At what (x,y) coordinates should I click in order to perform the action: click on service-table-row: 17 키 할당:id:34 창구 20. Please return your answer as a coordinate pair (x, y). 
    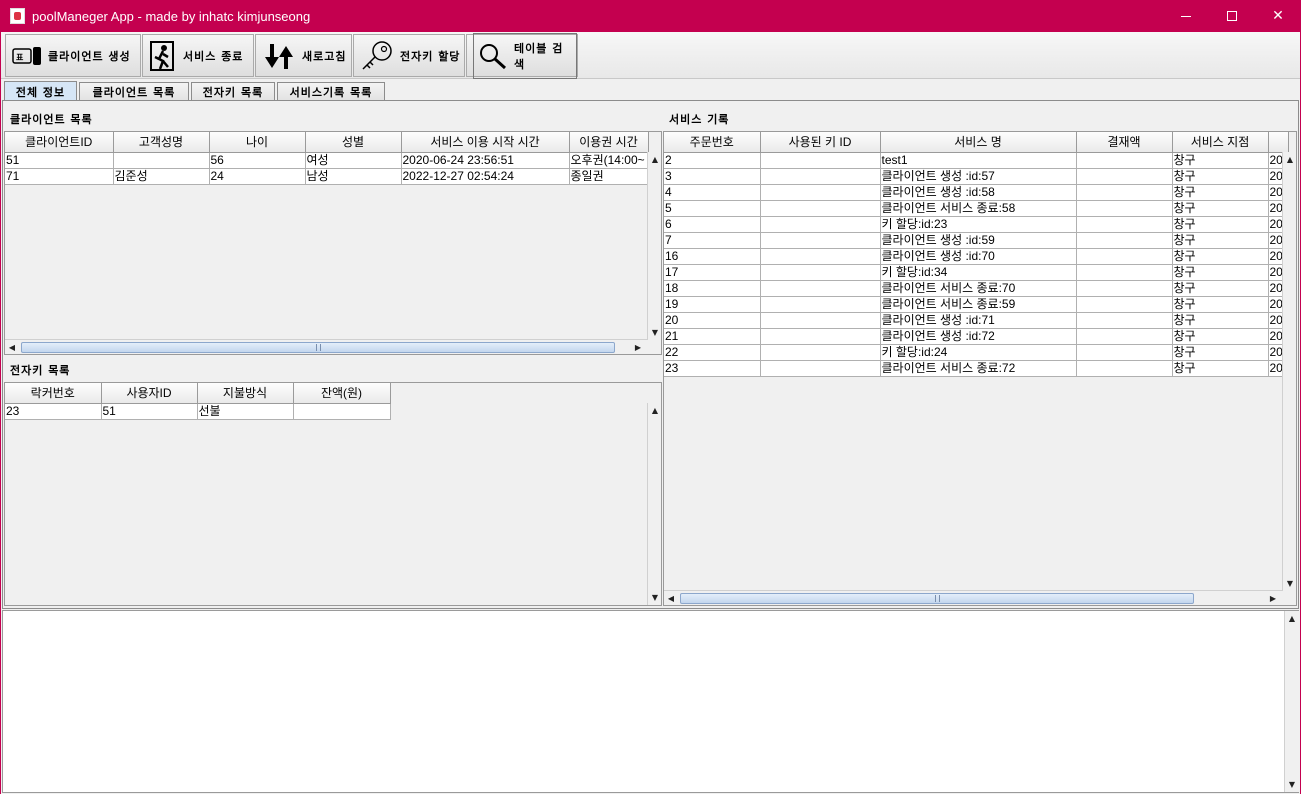
    Looking at the image, I should click on (976, 272).